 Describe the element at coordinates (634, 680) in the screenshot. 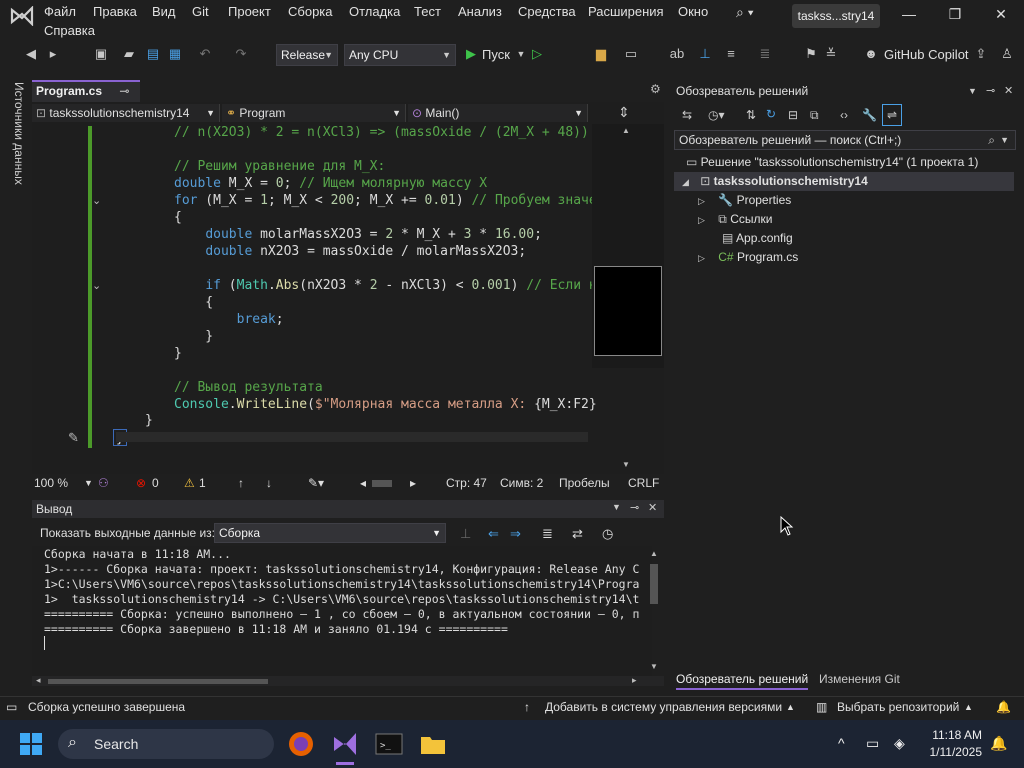

I see `output-scroll-right-icon: ▸` at that location.